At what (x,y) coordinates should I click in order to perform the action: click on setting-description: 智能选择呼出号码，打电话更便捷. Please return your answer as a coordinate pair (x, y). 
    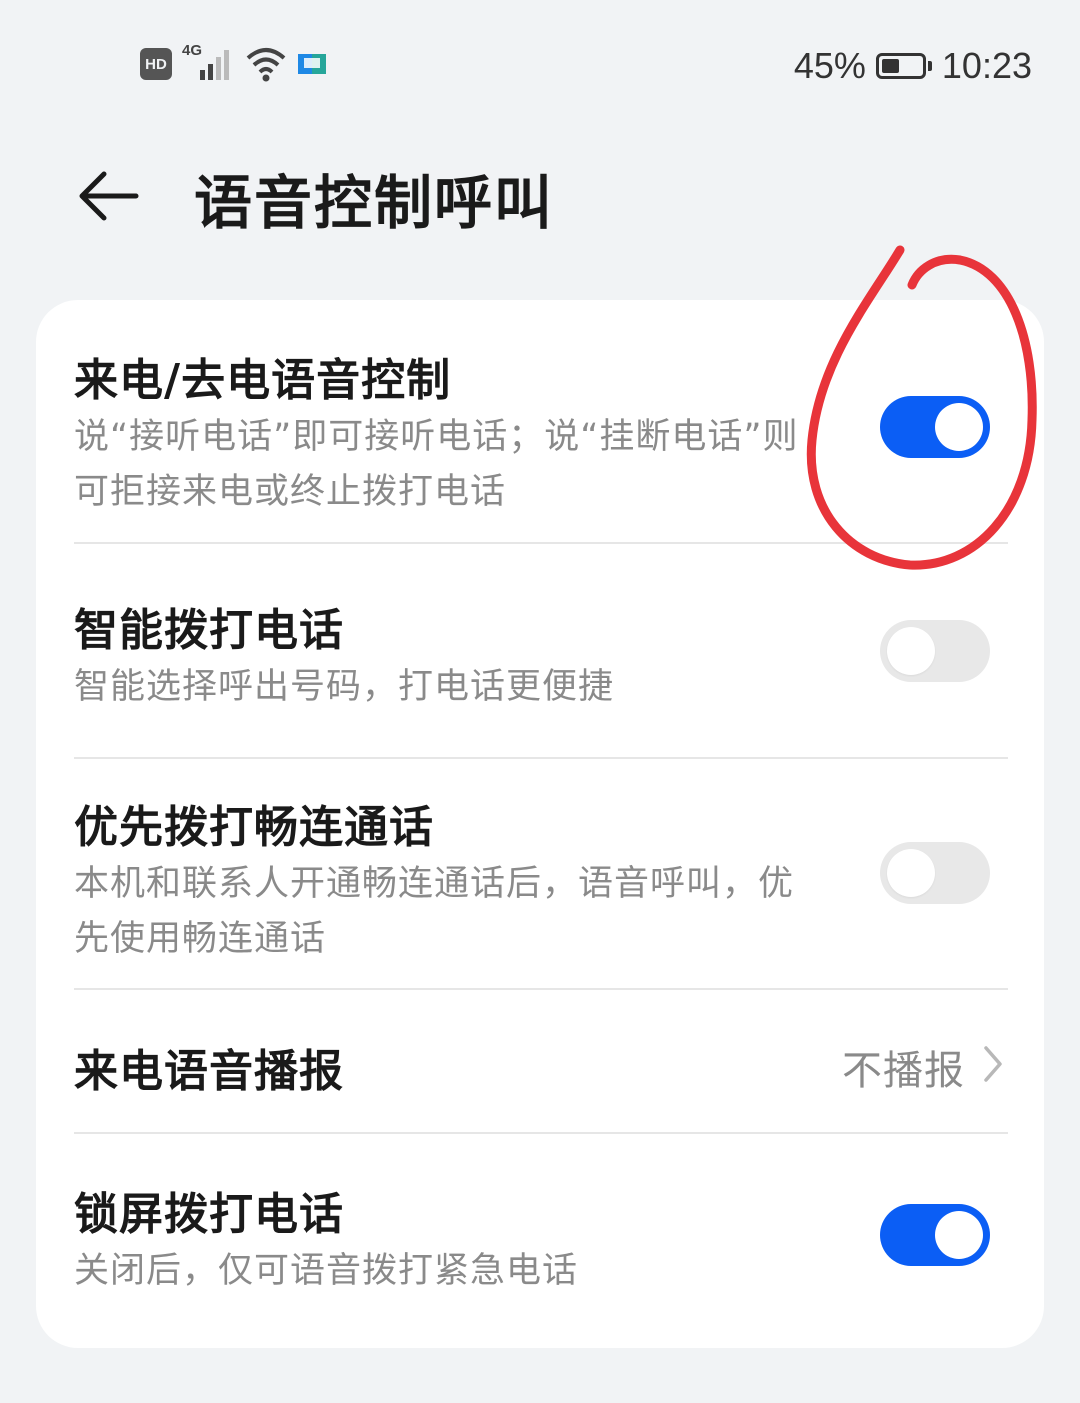
    Looking at the image, I should click on (344, 687).